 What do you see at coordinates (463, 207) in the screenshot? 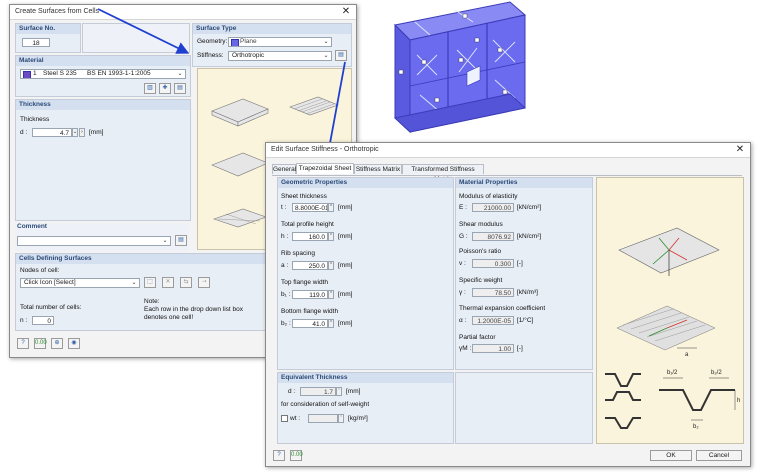
I see `modulus-symbol: E :` at bounding box center [463, 207].